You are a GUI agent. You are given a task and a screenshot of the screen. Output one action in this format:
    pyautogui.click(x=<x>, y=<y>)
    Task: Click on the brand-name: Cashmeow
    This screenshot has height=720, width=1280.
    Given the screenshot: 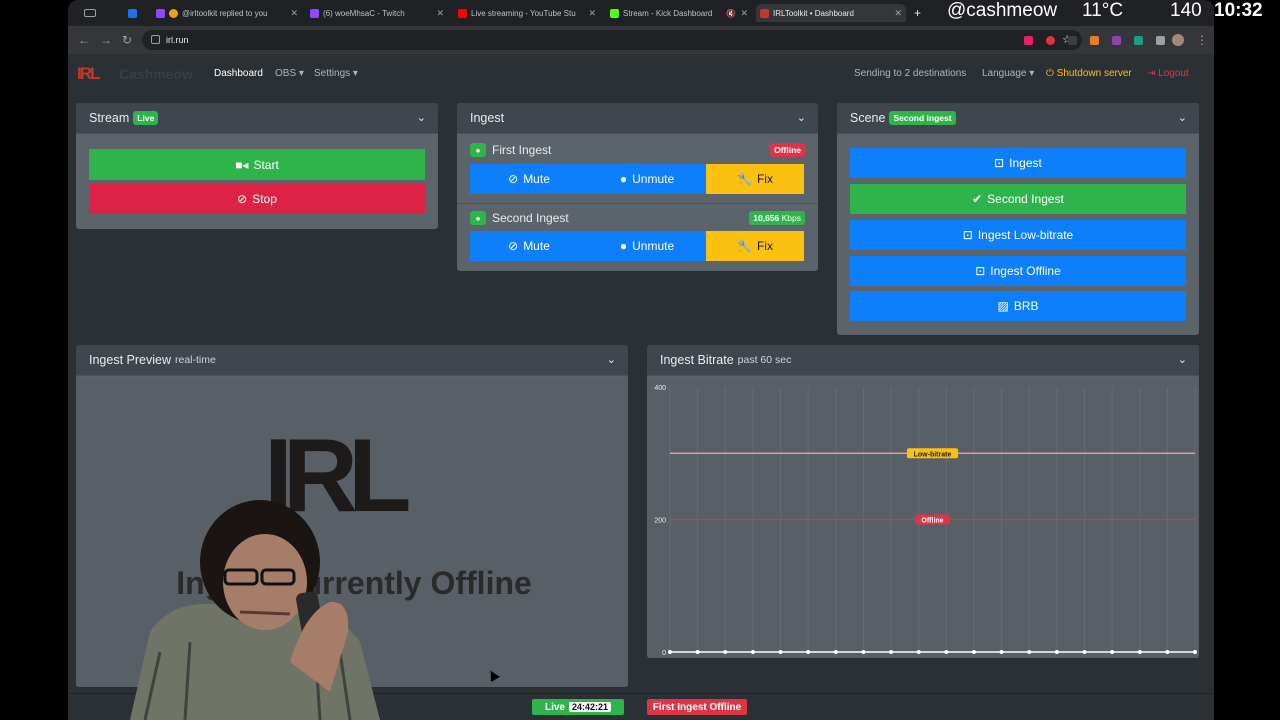 What is the action you would take?
    pyautogui.click(x=156, y=74)
    